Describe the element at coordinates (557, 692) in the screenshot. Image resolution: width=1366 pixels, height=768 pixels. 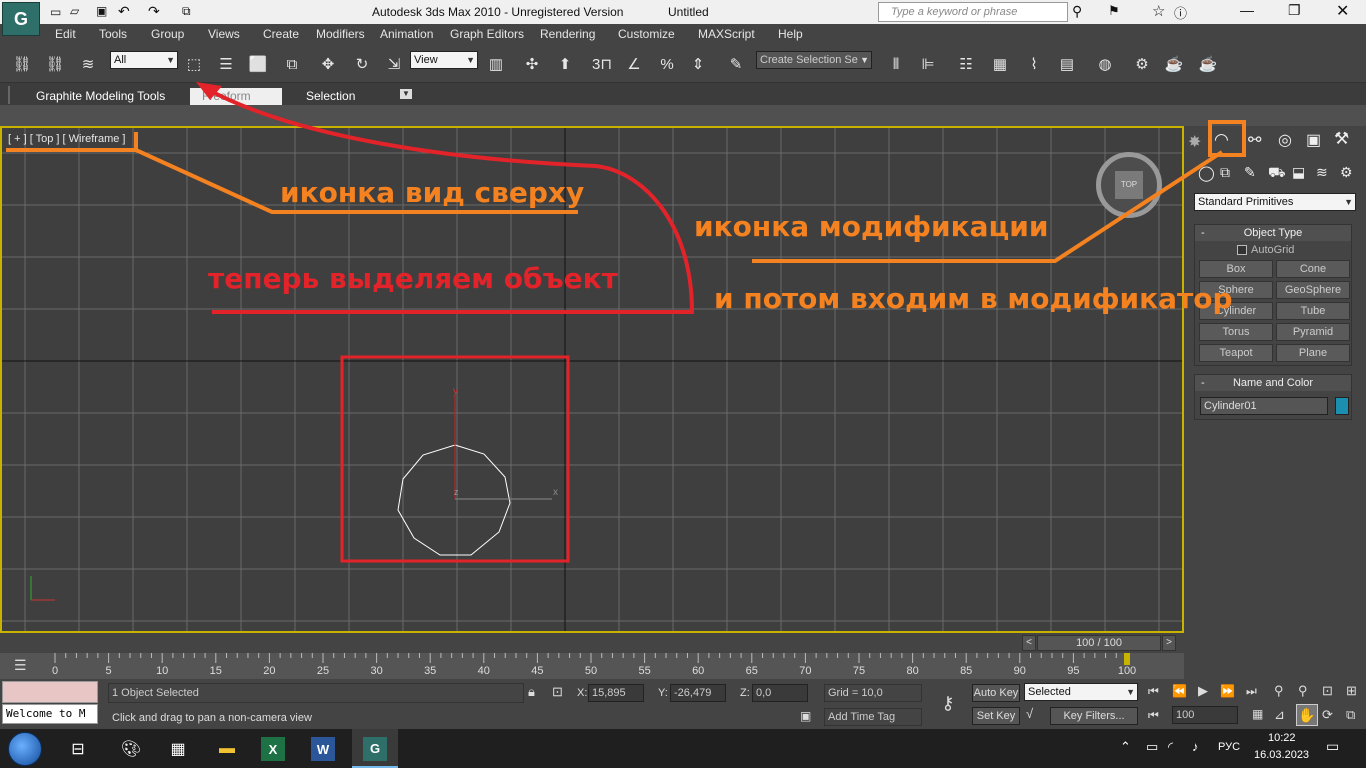
I see `absolute-mode-icon: ⊡` at that location.